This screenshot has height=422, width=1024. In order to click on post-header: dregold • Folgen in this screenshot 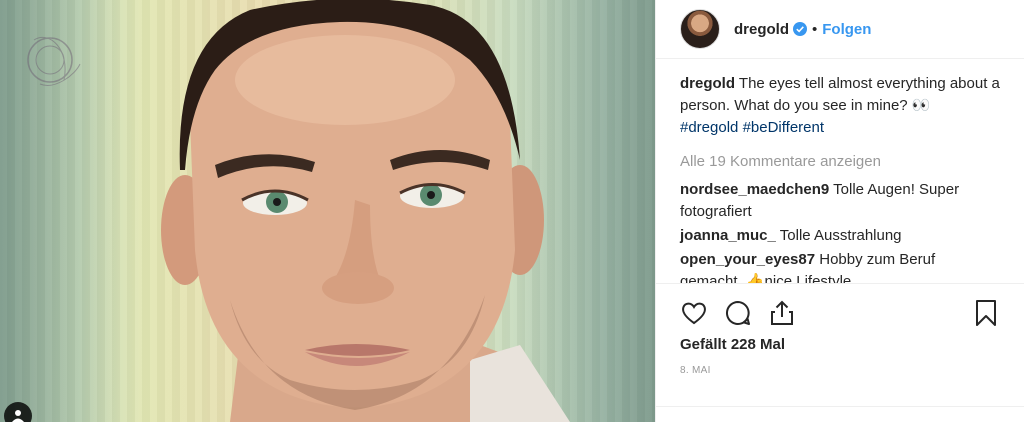, I will do `click(840, 29)`.